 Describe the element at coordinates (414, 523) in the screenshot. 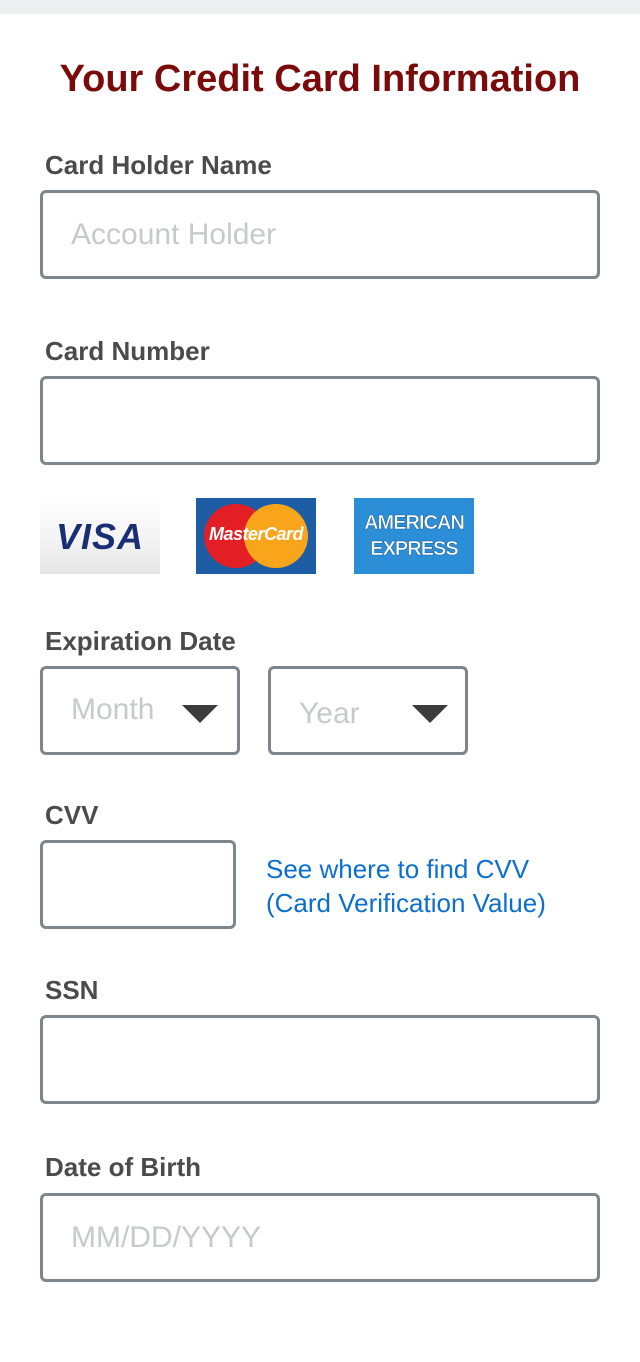

I see `amex-logo-line1: AMERICAN` at that location.